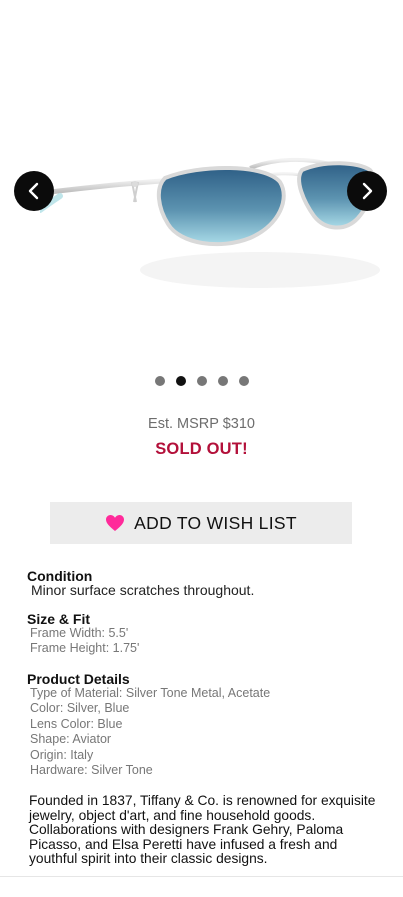  I want to click on frame-width: Frame Width: 5.5', so click(79, 633).